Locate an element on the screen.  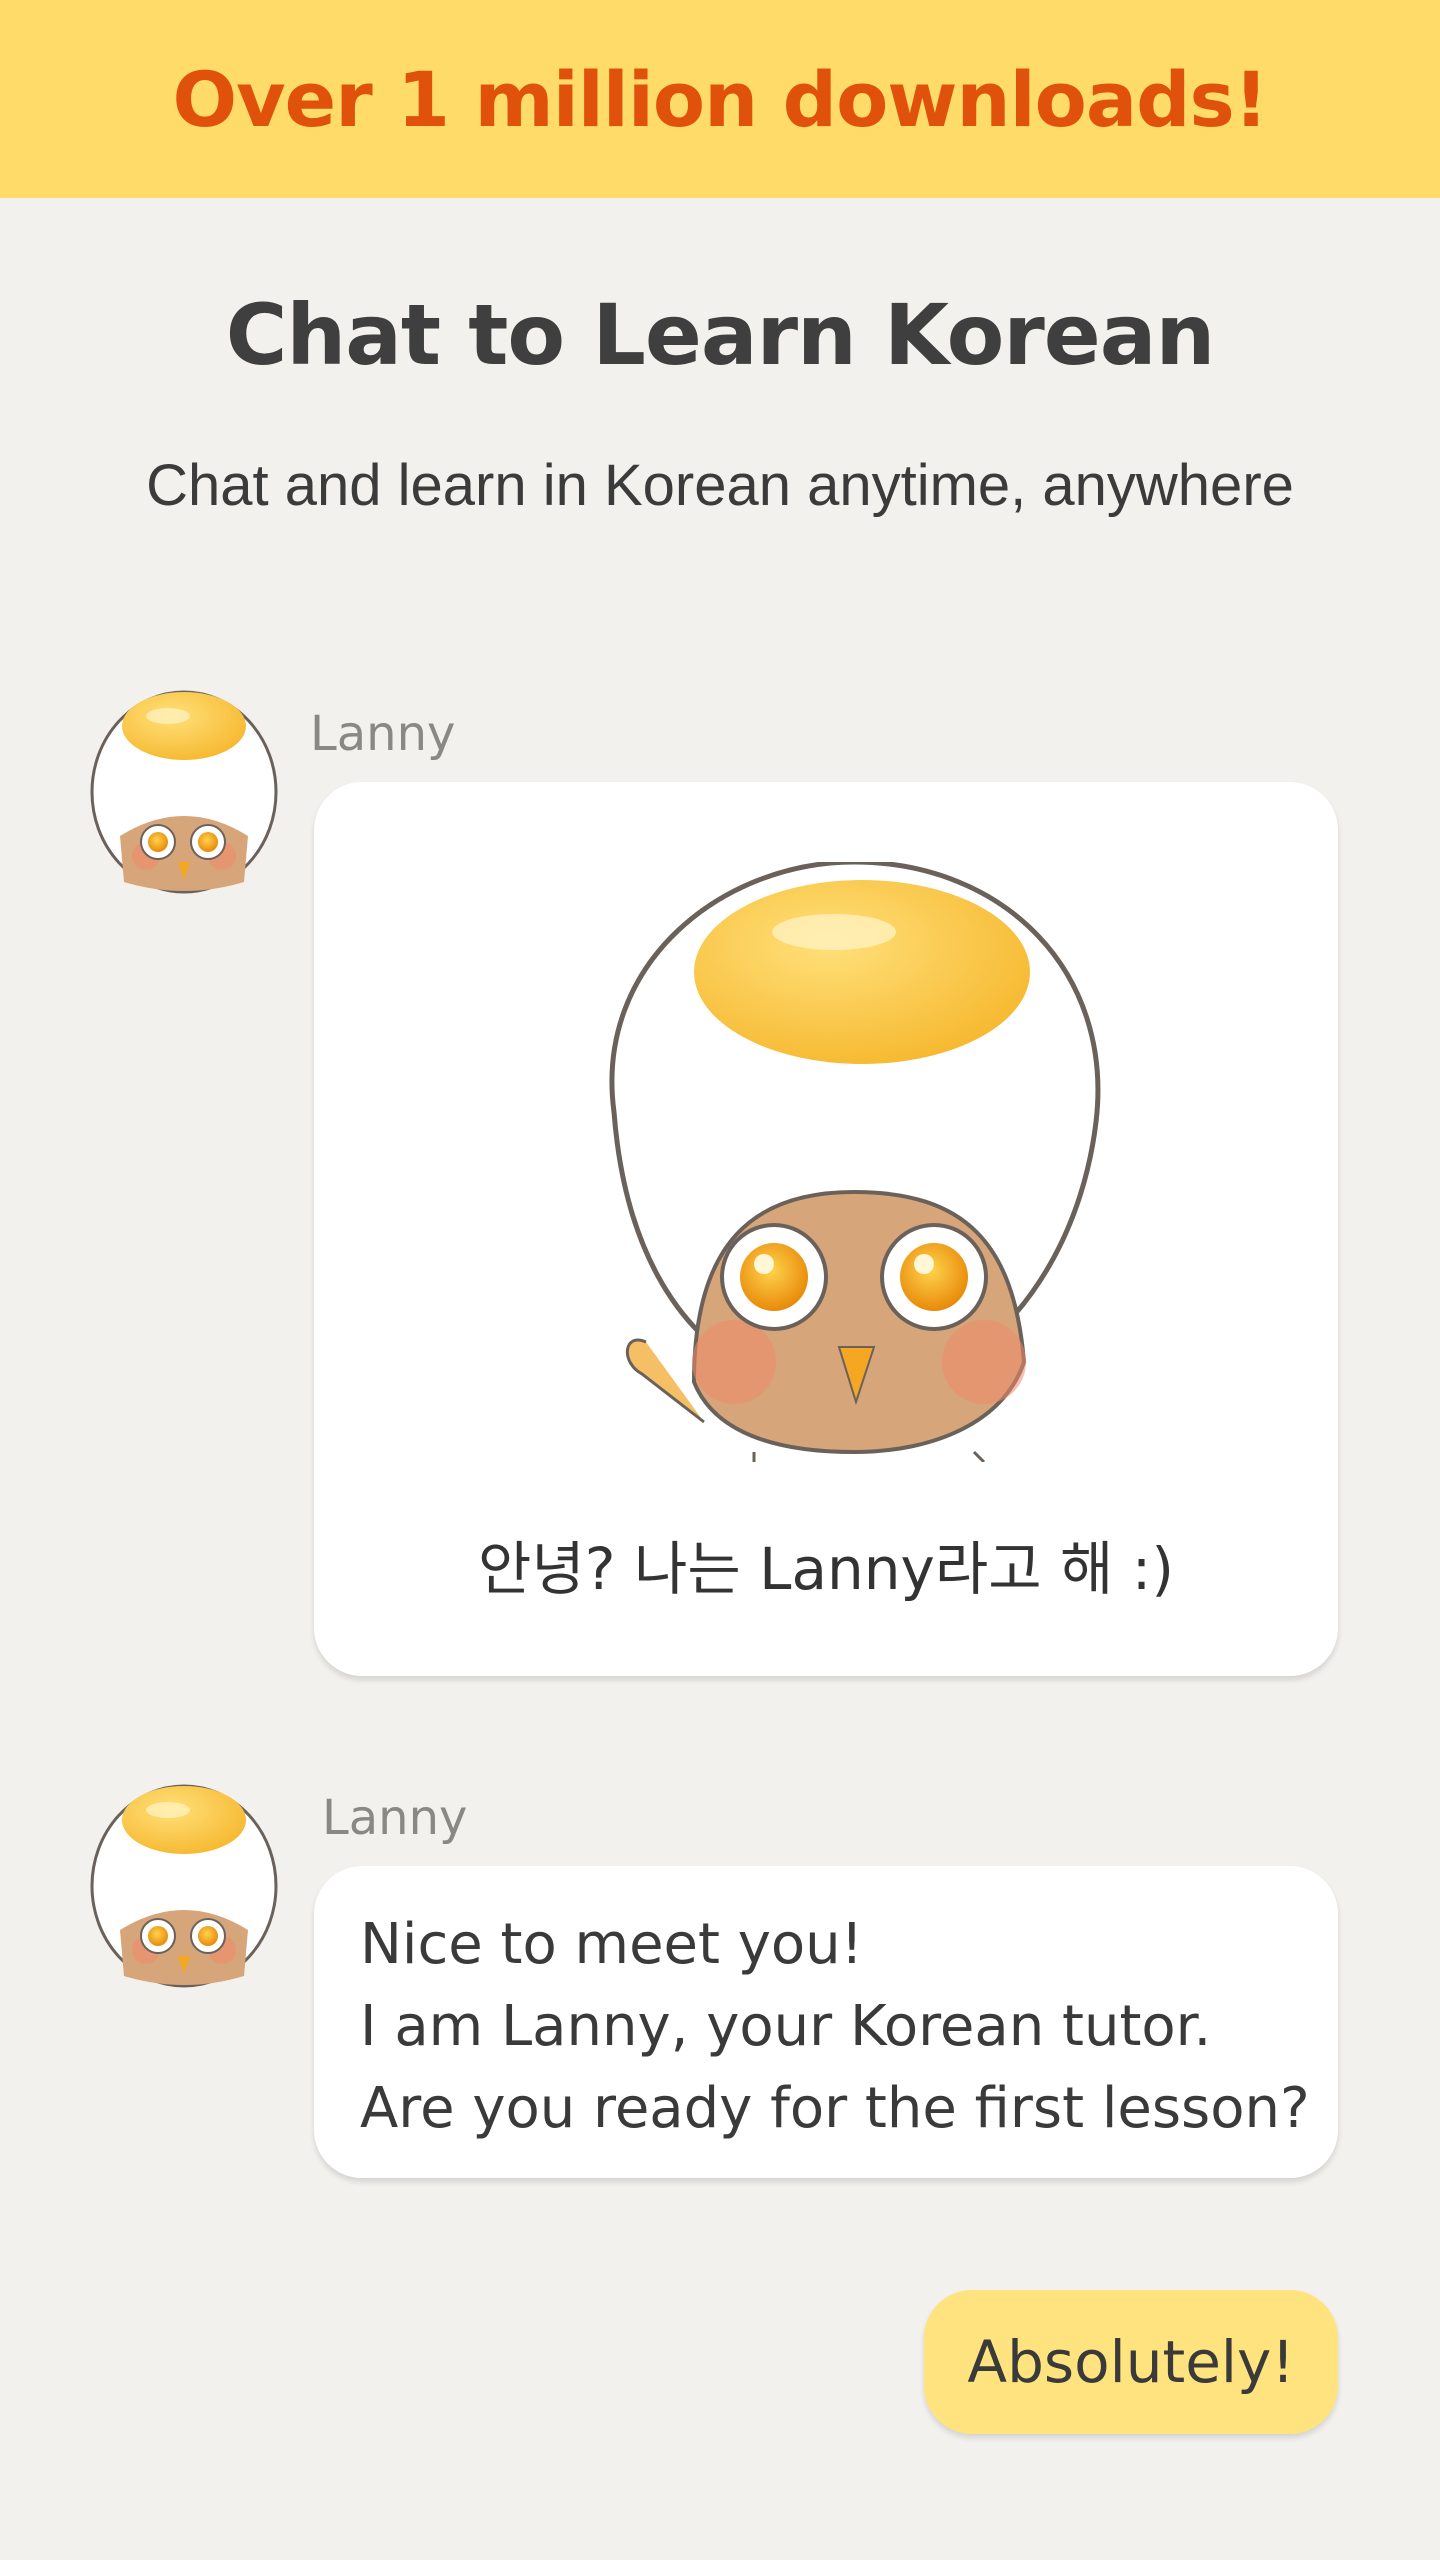
downloads-banner: Over 1 million downloads! is located at coordinates (720, 99).